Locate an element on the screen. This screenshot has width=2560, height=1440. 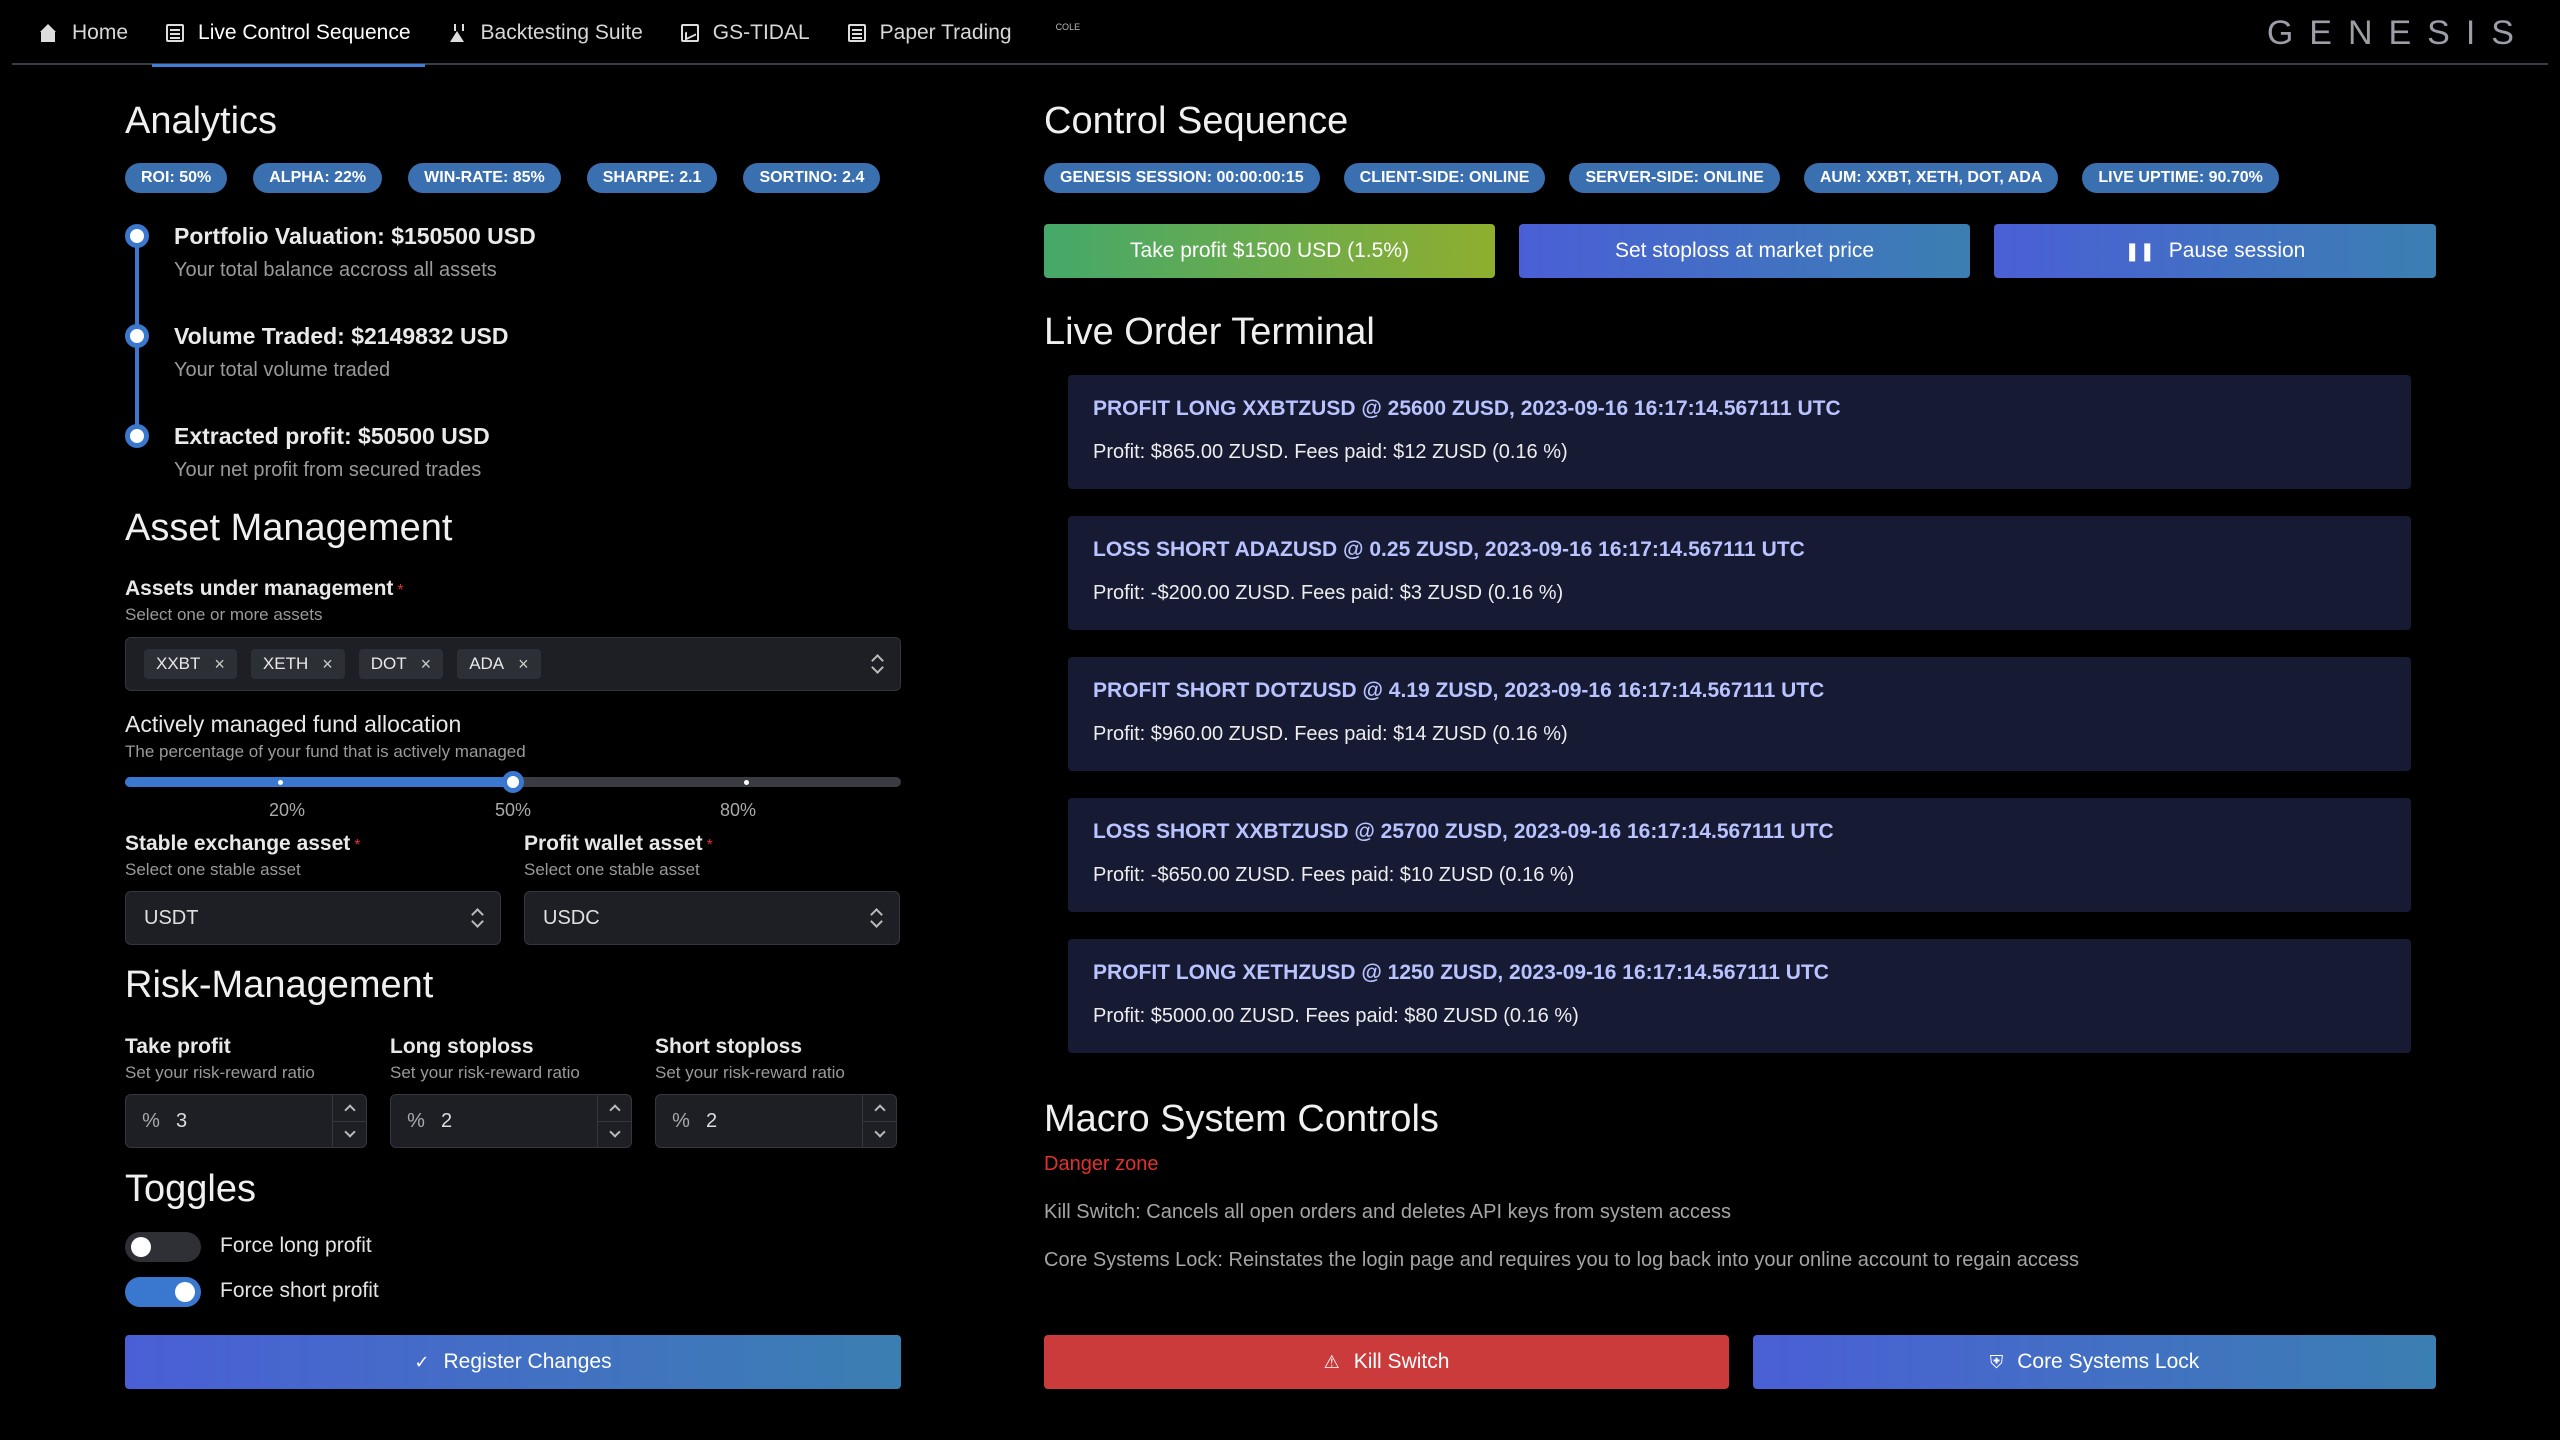
checkmark-icon: ✓ is located at coordinates (422, 1361).